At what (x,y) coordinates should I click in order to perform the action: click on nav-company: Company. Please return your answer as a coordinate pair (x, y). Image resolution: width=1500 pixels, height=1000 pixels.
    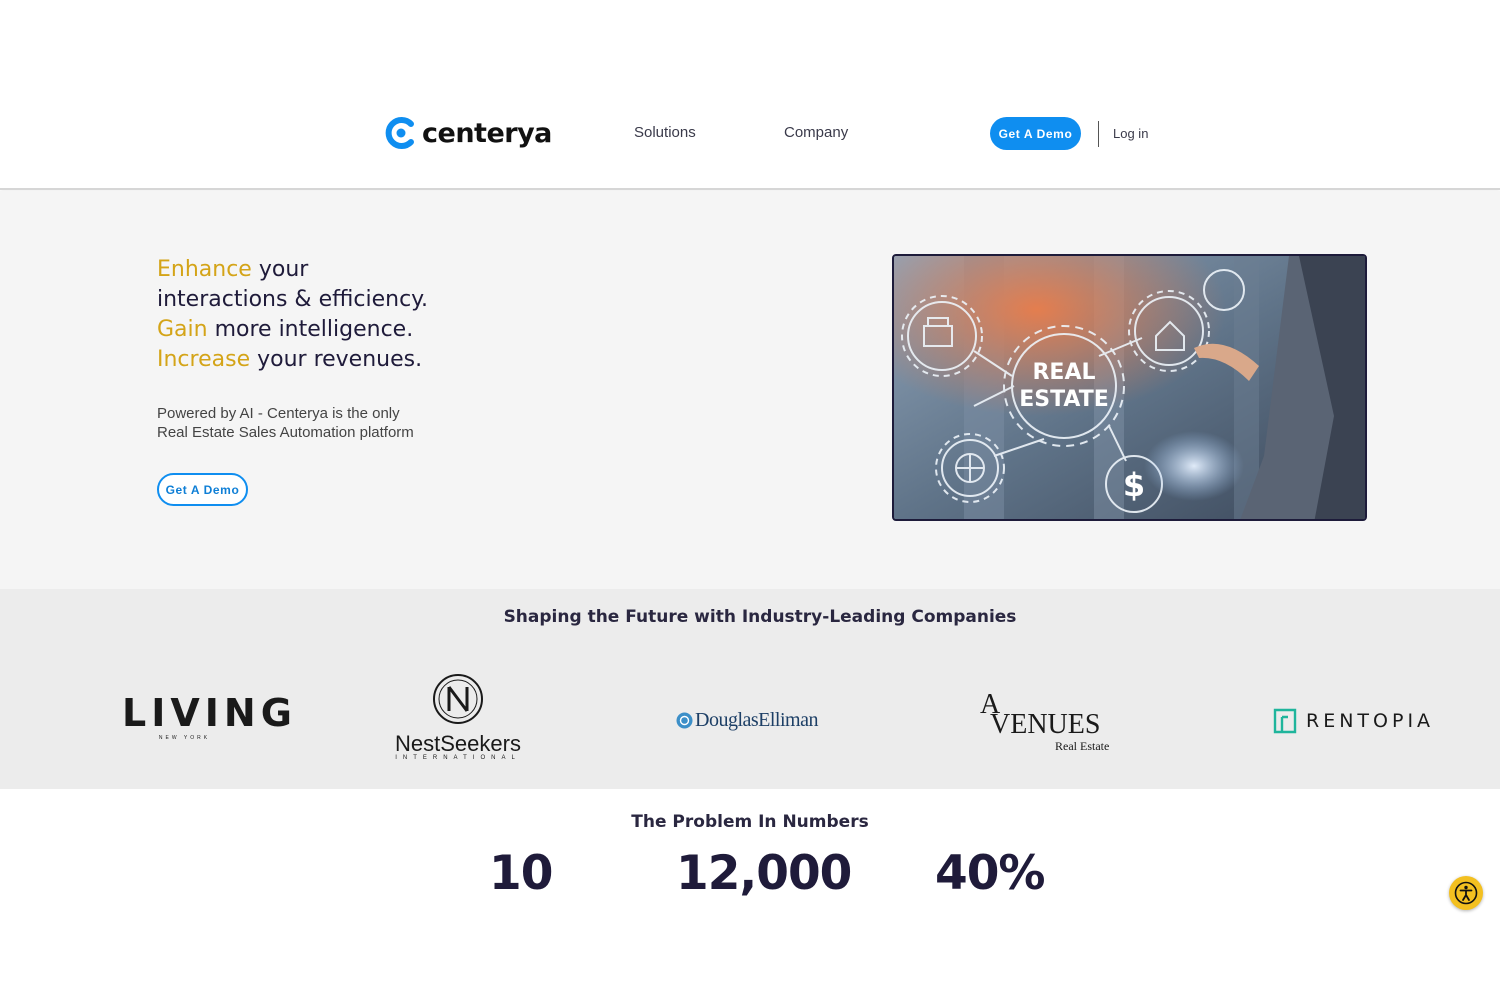
    Looking at the image, I should click on (816, 132).